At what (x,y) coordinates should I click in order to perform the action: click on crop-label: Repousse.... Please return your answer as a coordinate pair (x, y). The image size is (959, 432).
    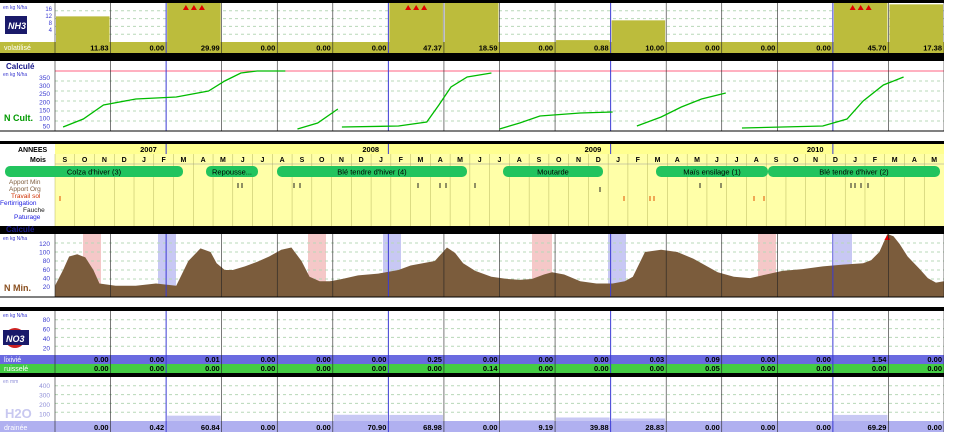
    Looking at the image, I should click on (232, 172).